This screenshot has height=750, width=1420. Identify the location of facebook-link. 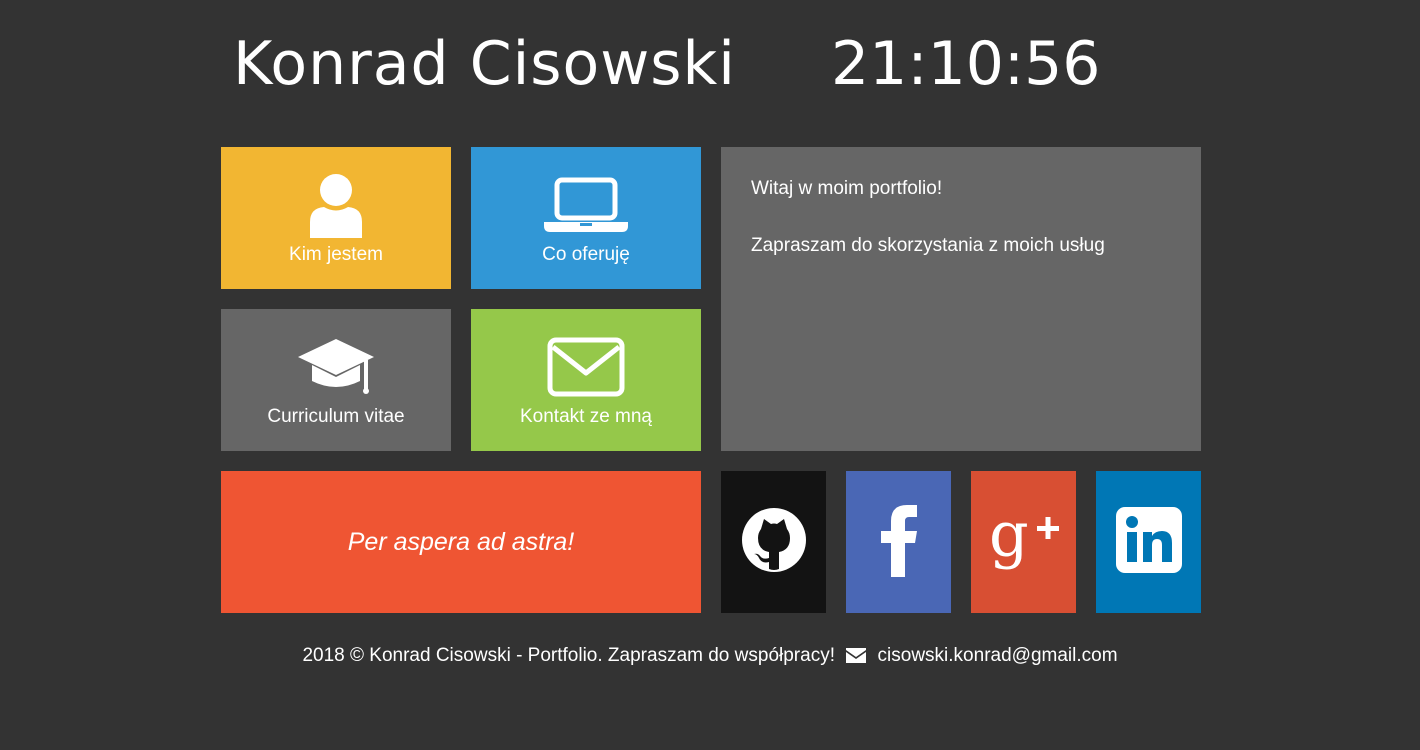
(898, 542).